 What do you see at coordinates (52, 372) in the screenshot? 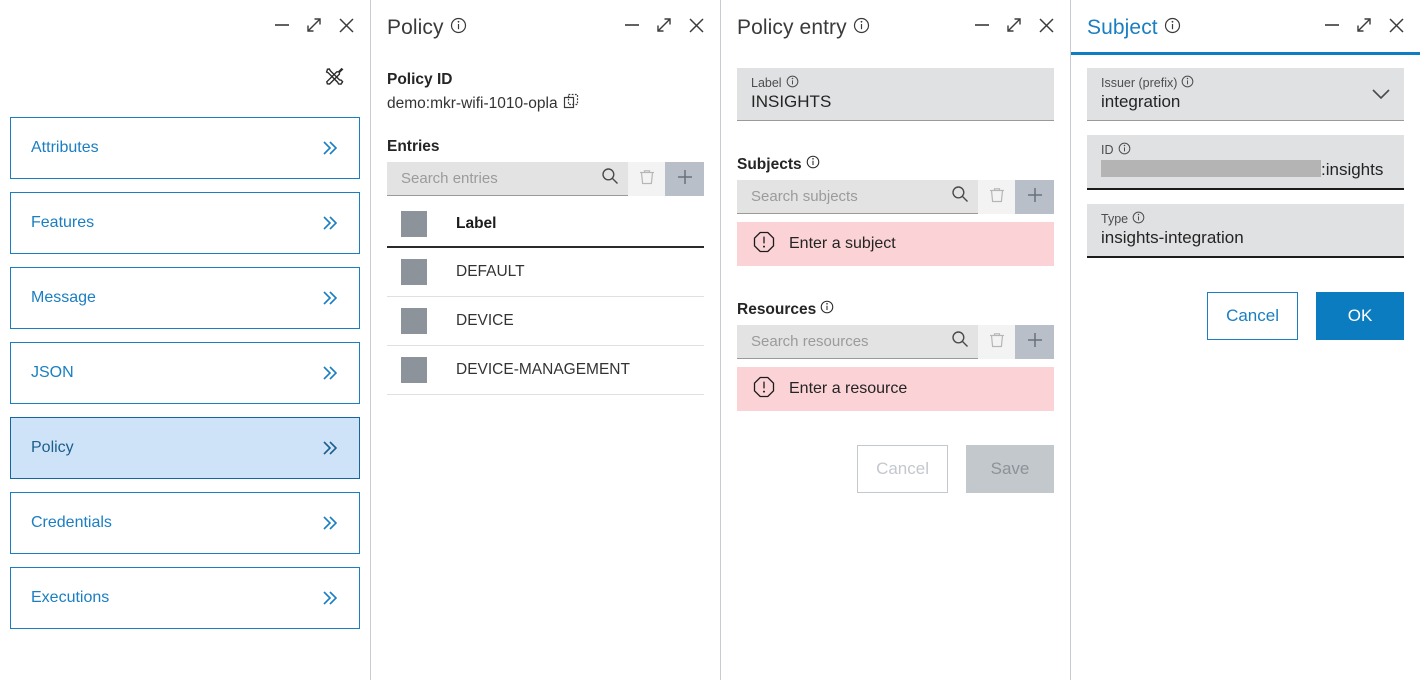
I see `sidebar-item-label: JSON` at bounding box center [52, 372].